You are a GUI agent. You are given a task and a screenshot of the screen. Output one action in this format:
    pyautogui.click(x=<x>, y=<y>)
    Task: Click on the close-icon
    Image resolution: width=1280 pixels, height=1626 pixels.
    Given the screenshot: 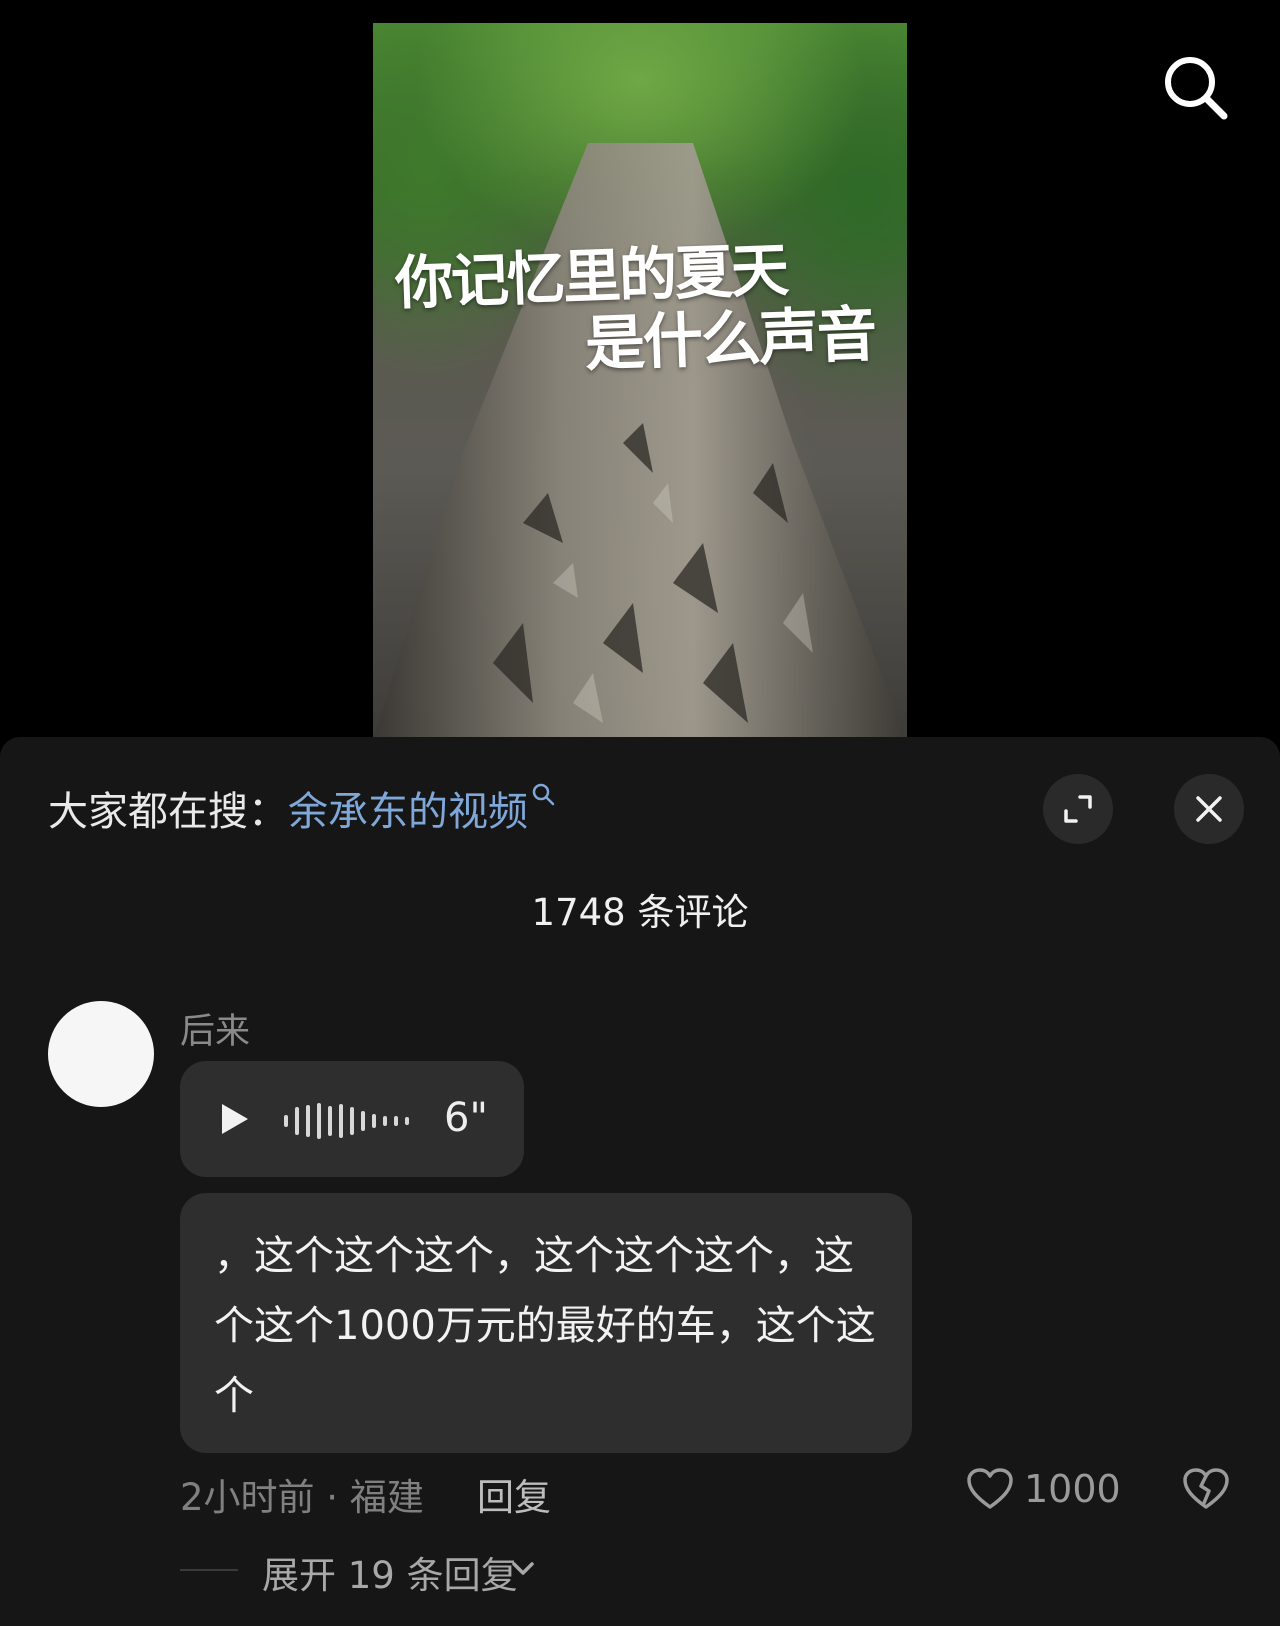 What is the action you would take?
    pyautogui.click(x=1209, y=809)
    